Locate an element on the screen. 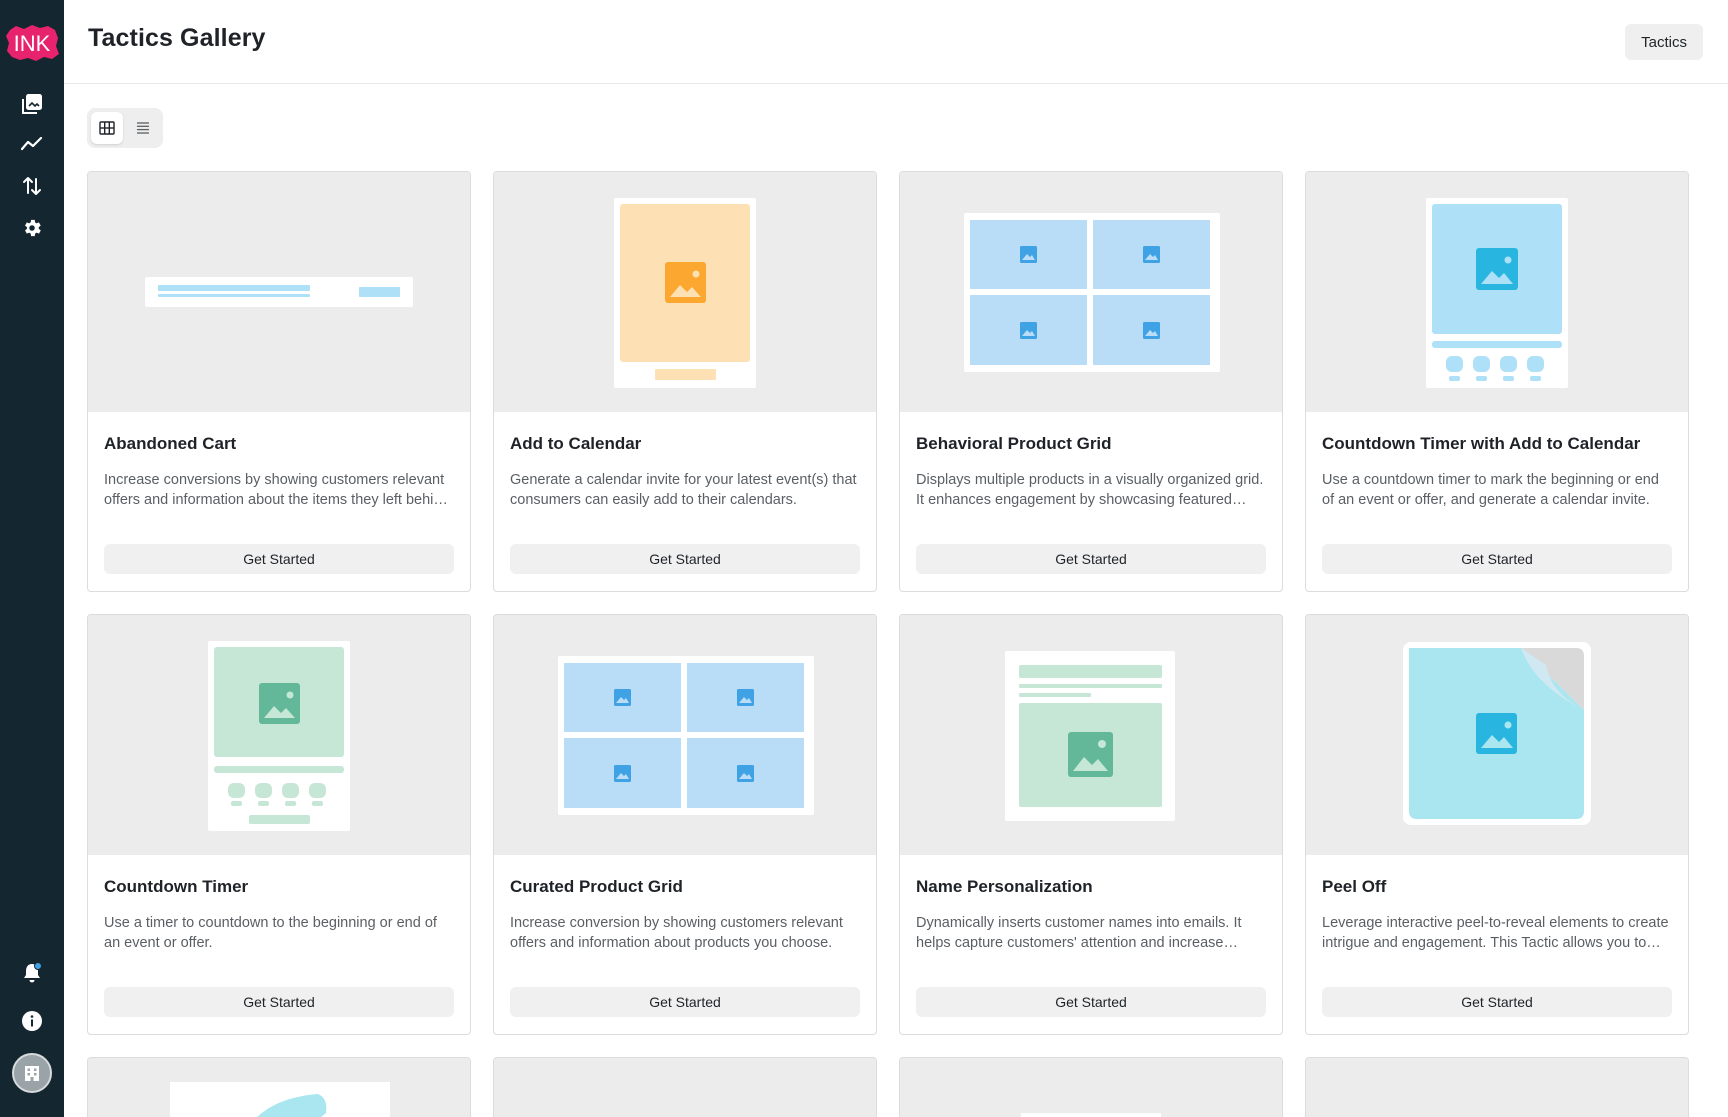  countdown-timer-illustration is located at coordinates (279, 736).